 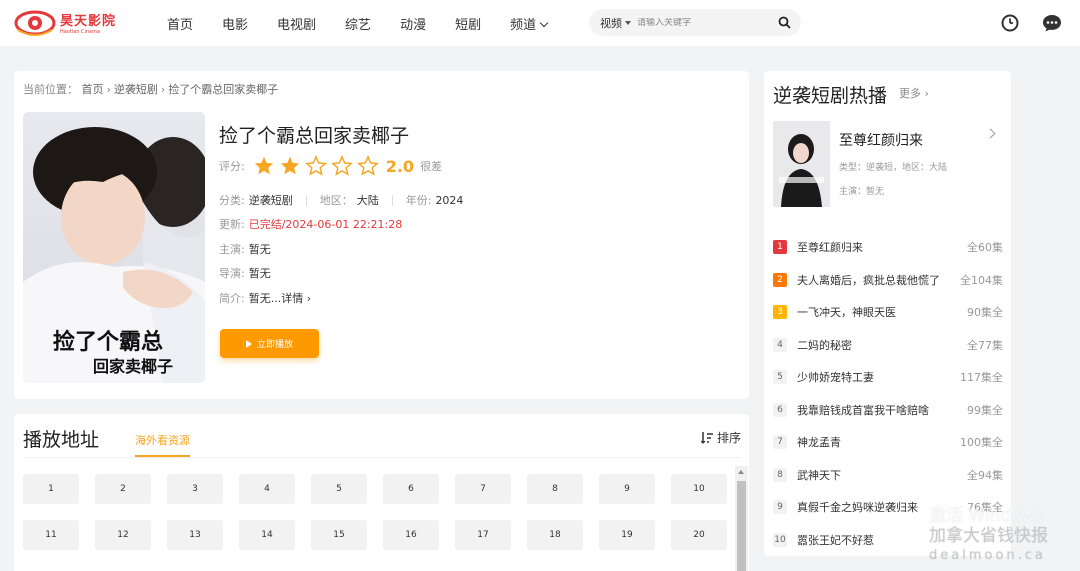 What do you see at coordinates (411, 489) in the screenshot?
I see `episode-button: 6` at bounding box center [411, 489].